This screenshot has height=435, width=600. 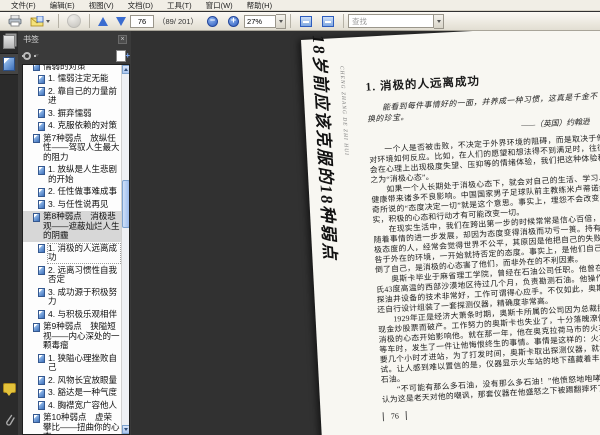 I want to click on previous-page-button, so click(x=103, y=21).